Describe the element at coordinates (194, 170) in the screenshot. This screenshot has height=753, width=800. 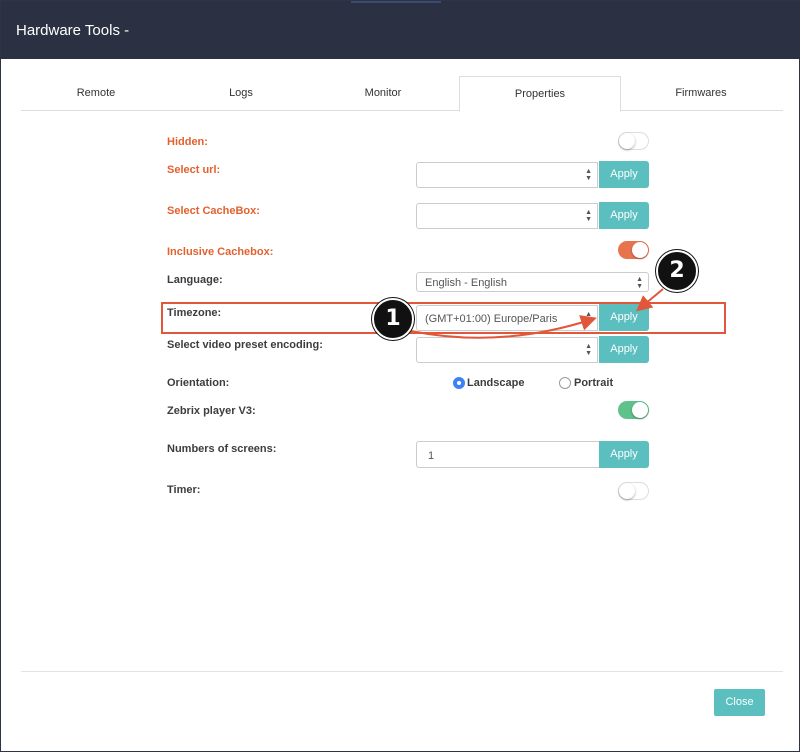
I see `select-url-label: Select url:` at that location.